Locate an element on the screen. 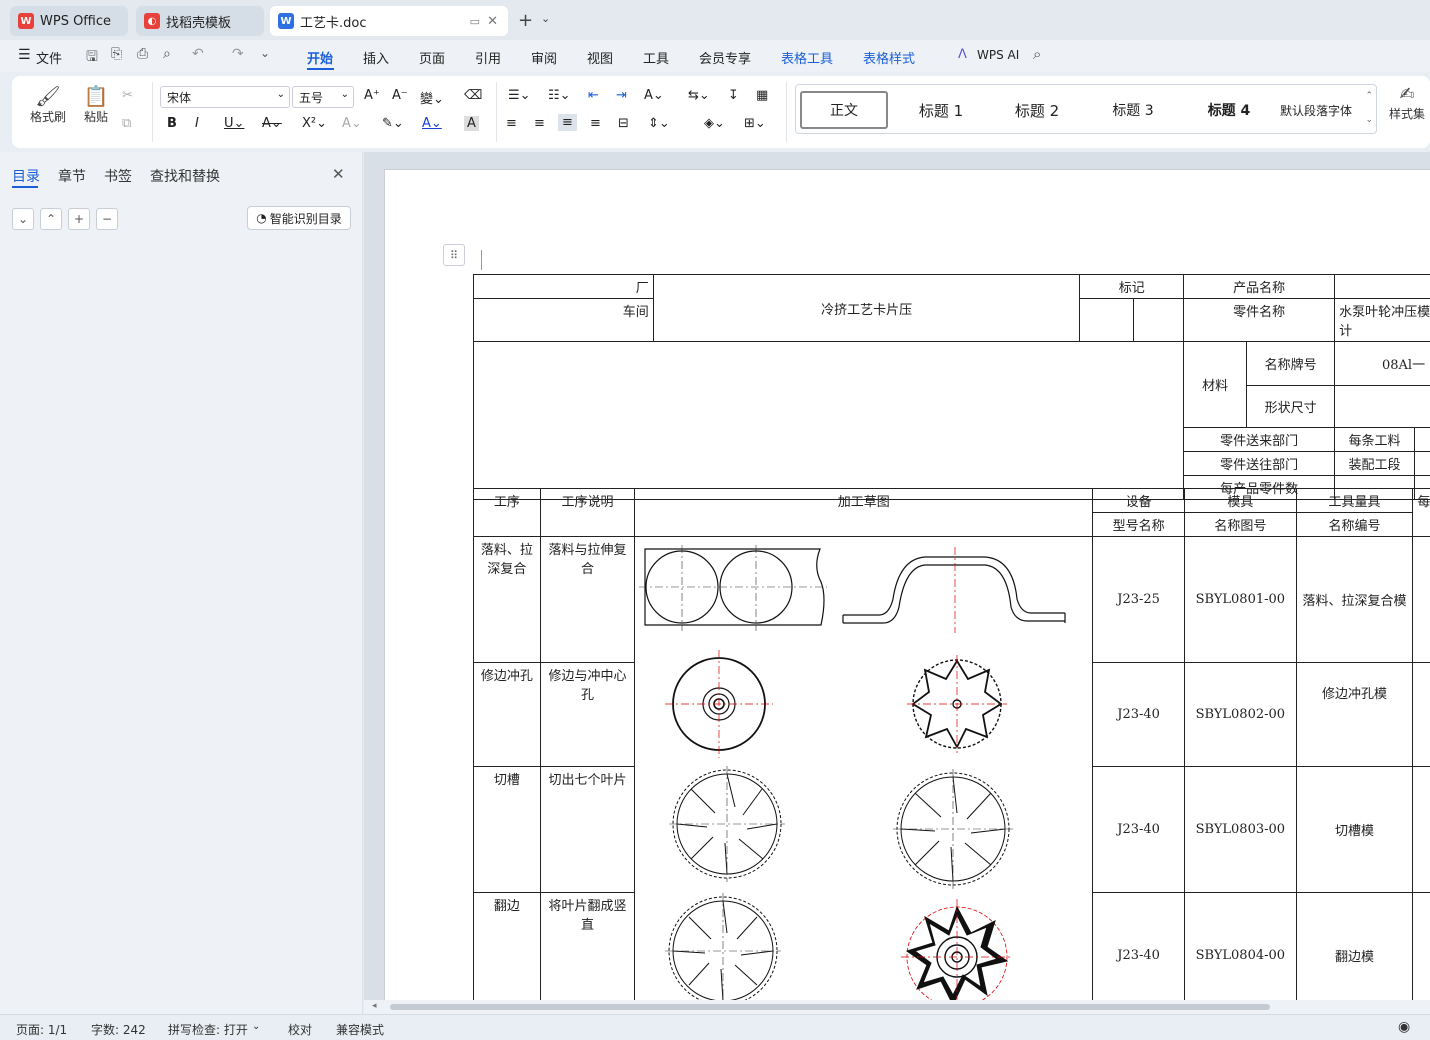 The height and width of the screenshot is (1040, 1430). menu-view: 视图 is located at coordinates (600, 57).